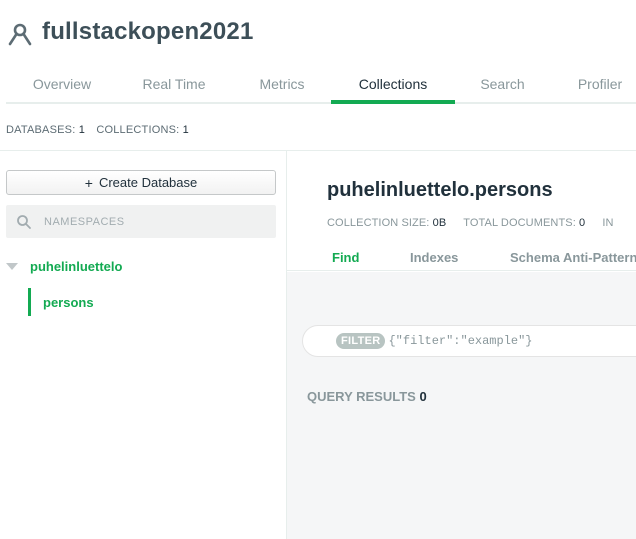 The image size is (636, 539). I want to click on caret-down-icon, so click(12, 266).